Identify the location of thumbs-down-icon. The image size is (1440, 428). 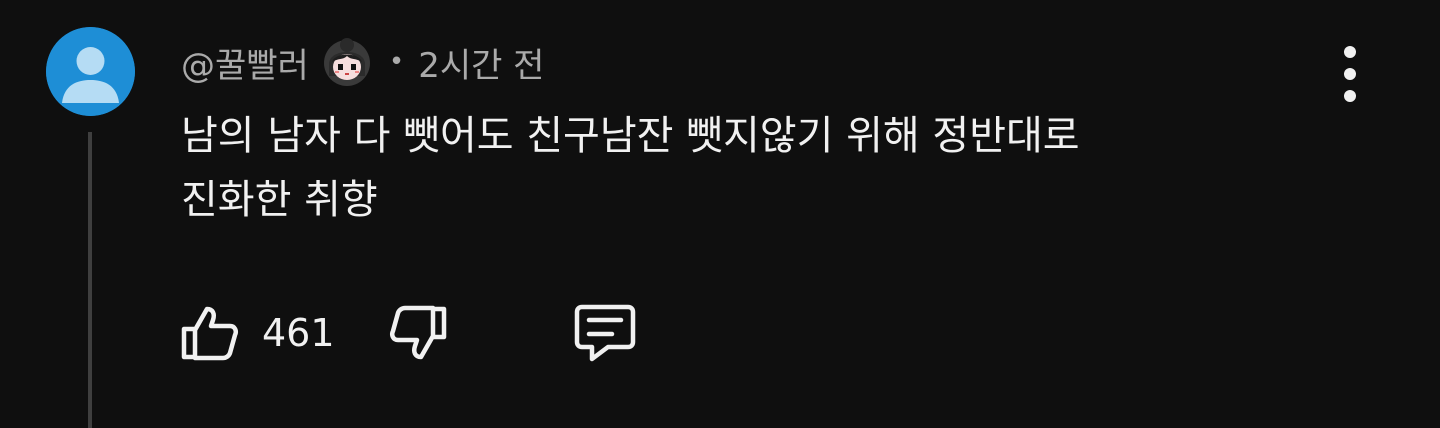
(418, 332).